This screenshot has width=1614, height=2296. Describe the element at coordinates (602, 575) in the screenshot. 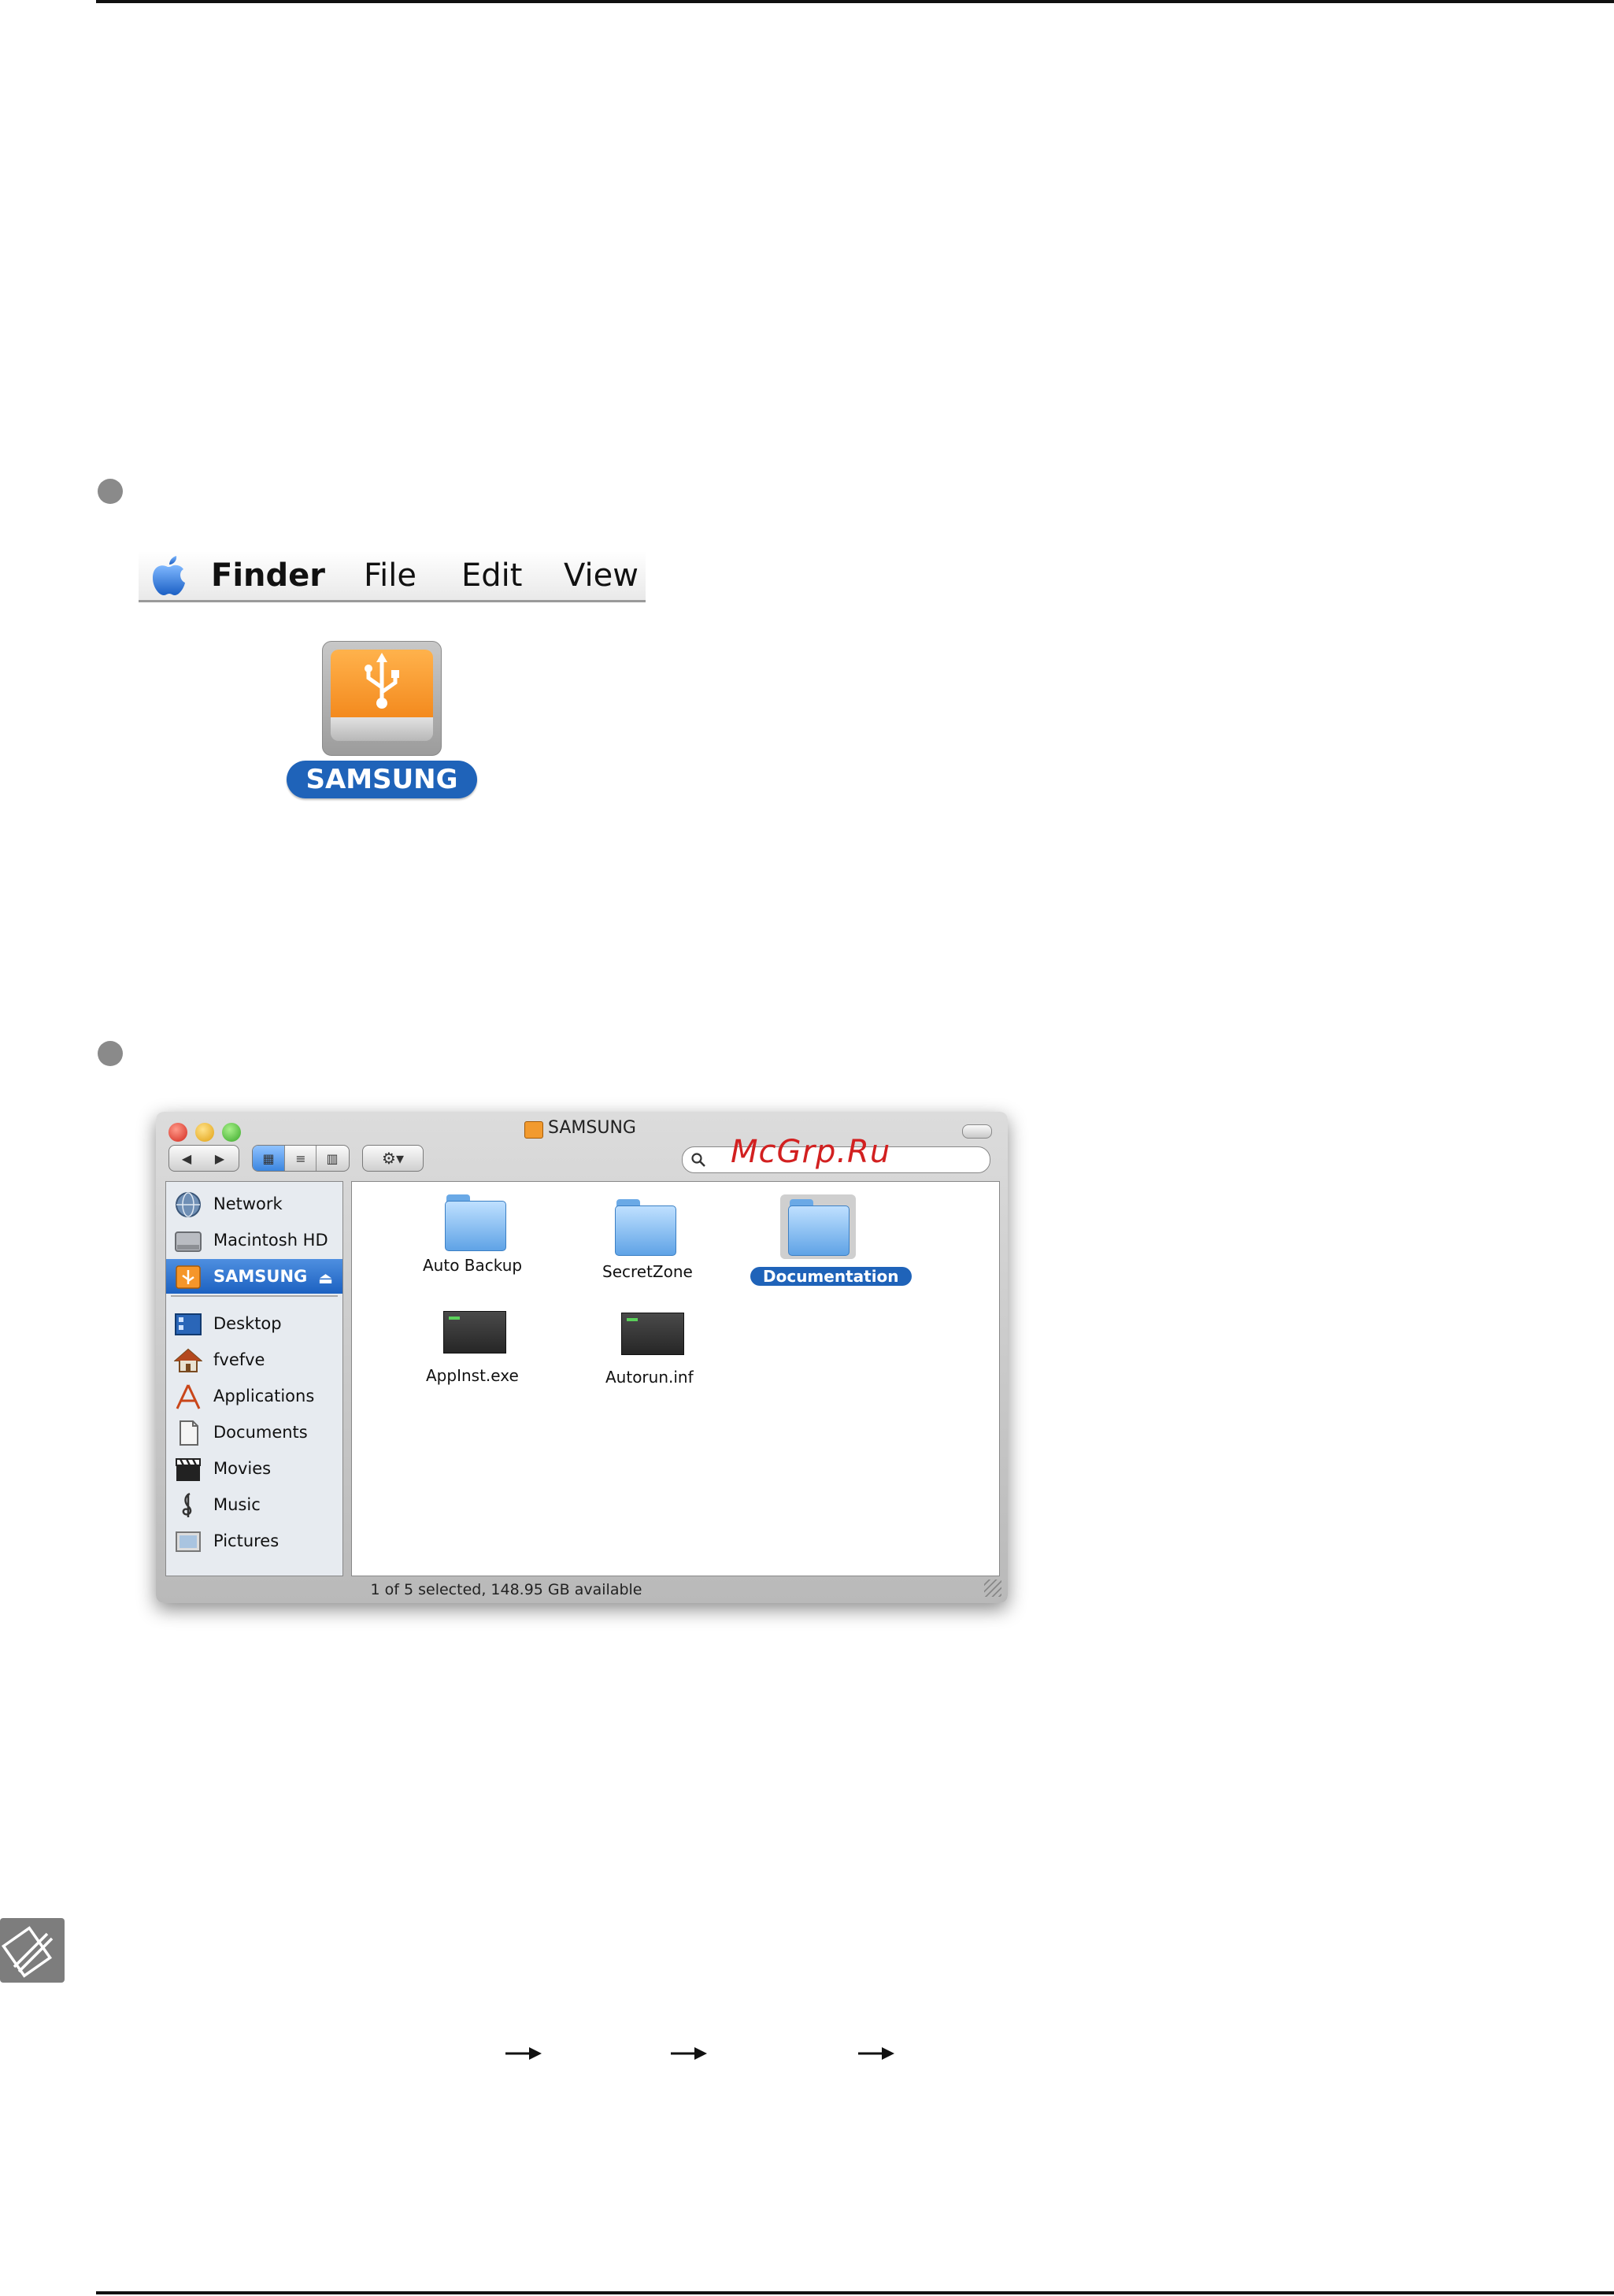

I see `menu-view: View` at that location.